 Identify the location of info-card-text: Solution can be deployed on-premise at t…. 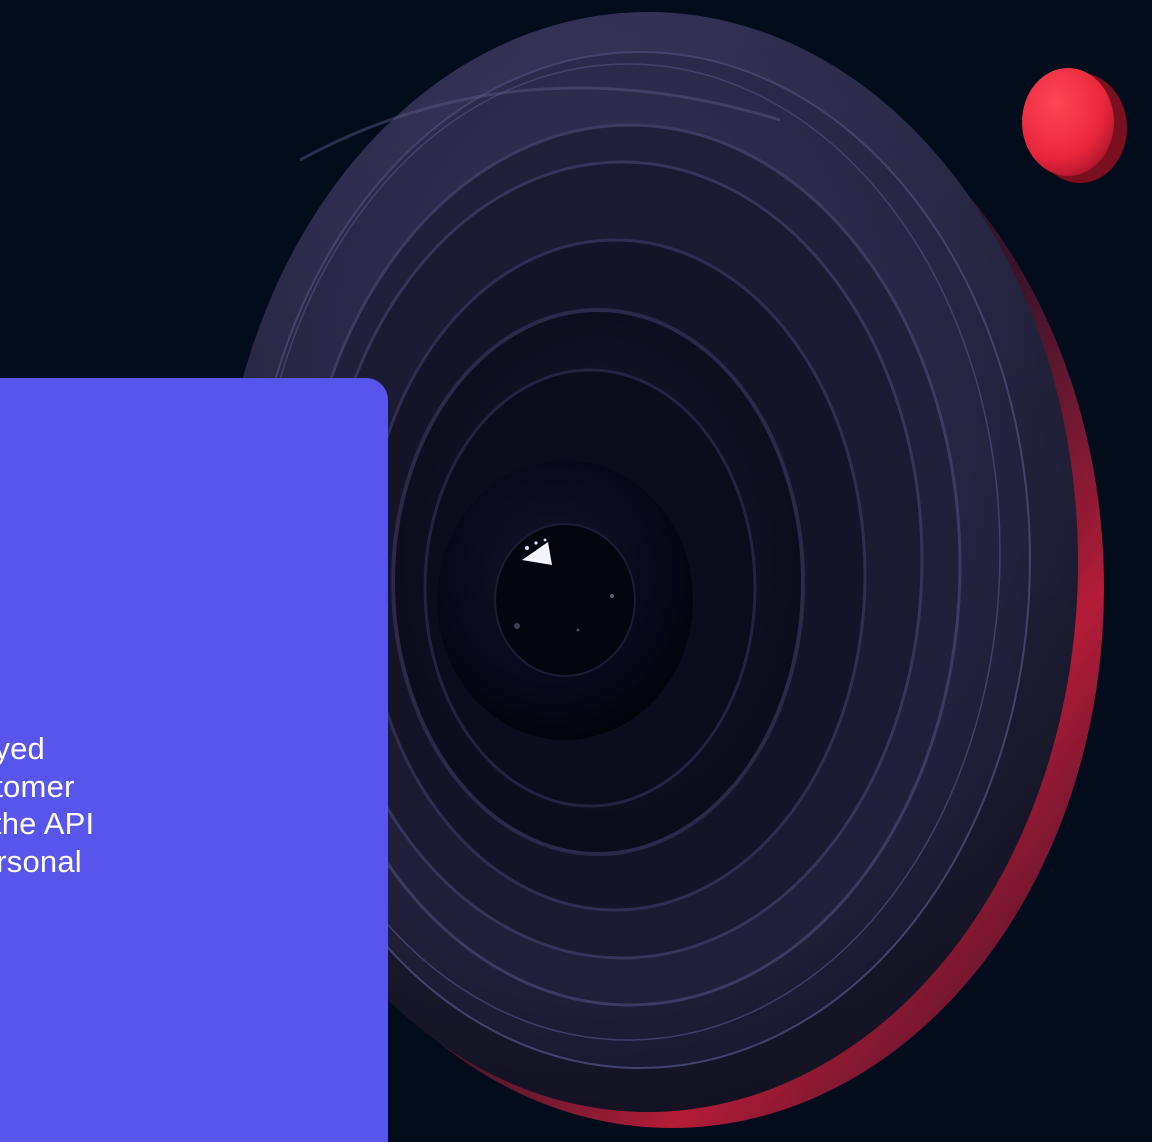
(194, 824).